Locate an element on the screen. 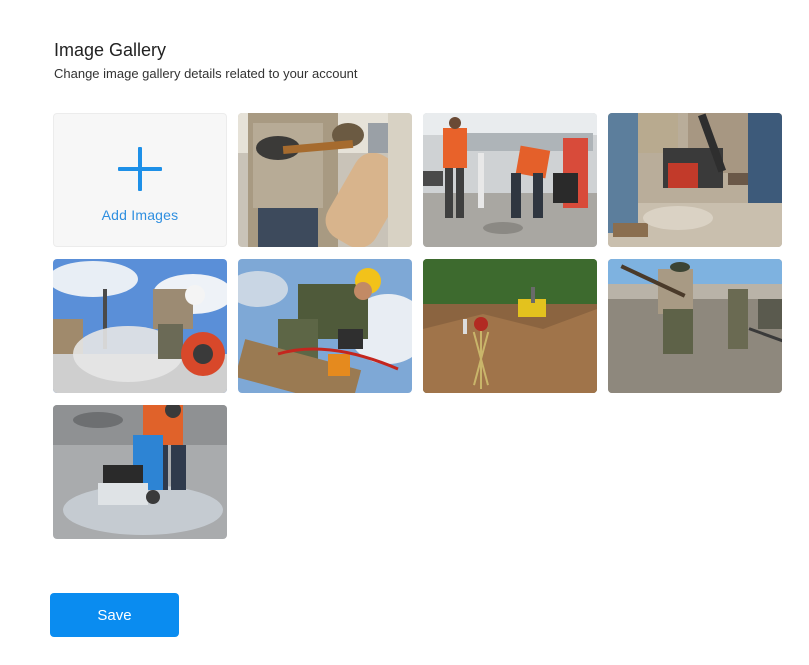 This screenshot has width=809, height=665. photo-workers-spreading-concrete is located at coordinates (695, 326).